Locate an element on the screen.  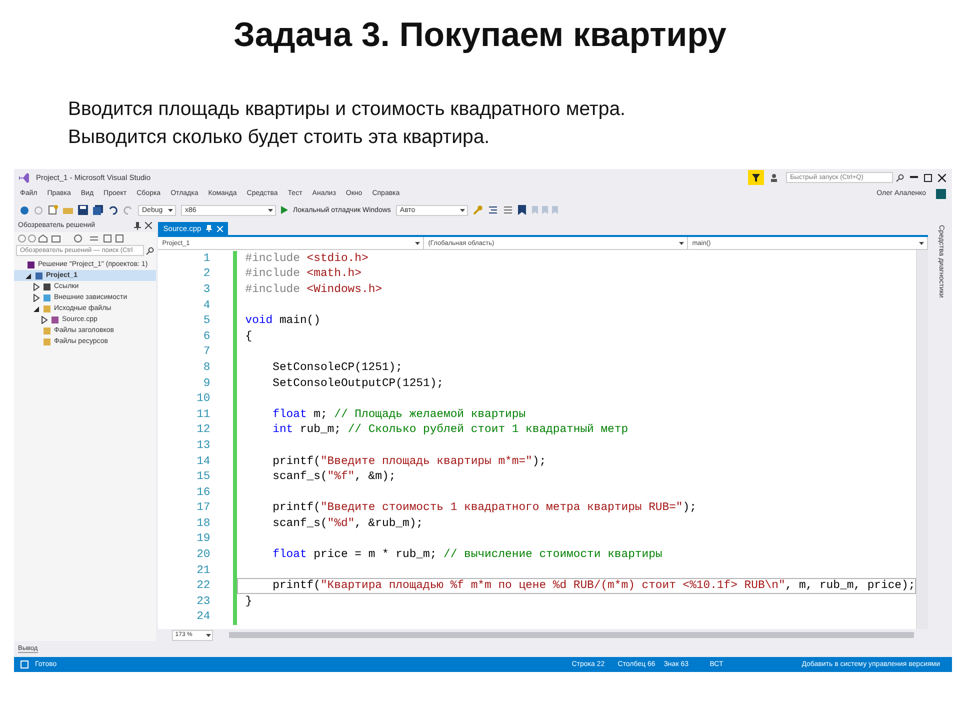
code-line: scanf_s("%f", &m); is located at coordinates (334, 477).